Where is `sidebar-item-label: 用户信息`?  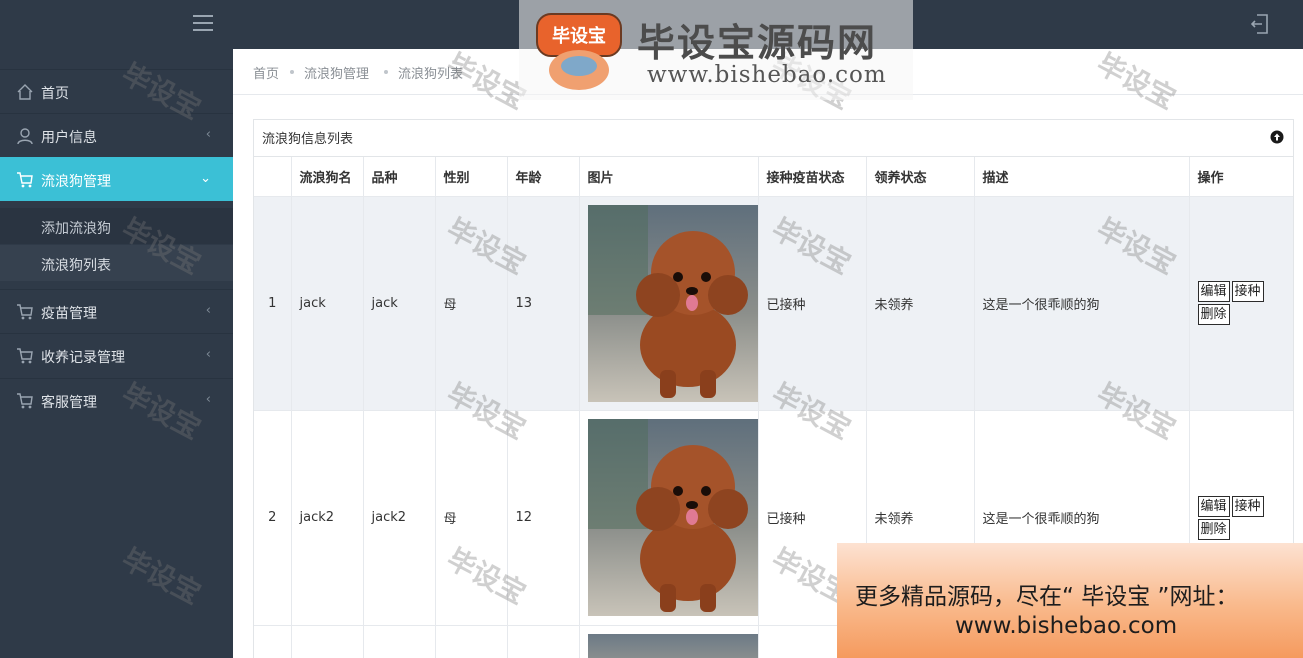
sidebar-item-label: 用户信息 is located at coordinates (69, 138).